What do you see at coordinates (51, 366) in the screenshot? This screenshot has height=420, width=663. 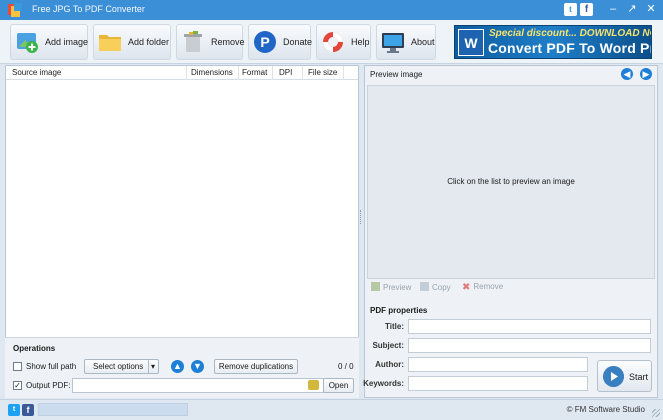 I see `show-full-path-label: Show full path` at bounding box center [51, 366].